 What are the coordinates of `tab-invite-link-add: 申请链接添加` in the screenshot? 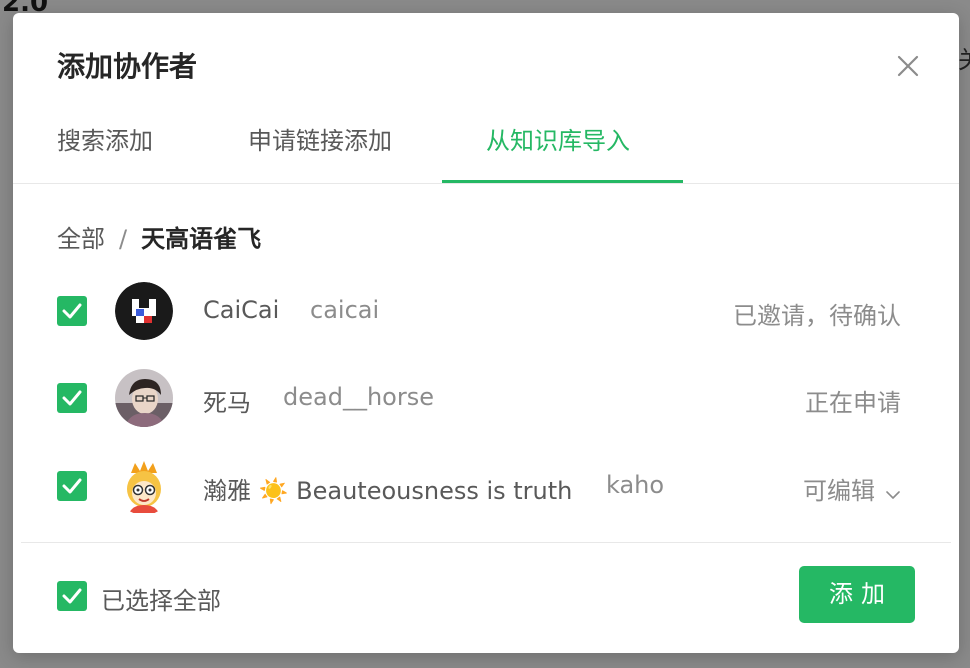 It's located at (320, 138).